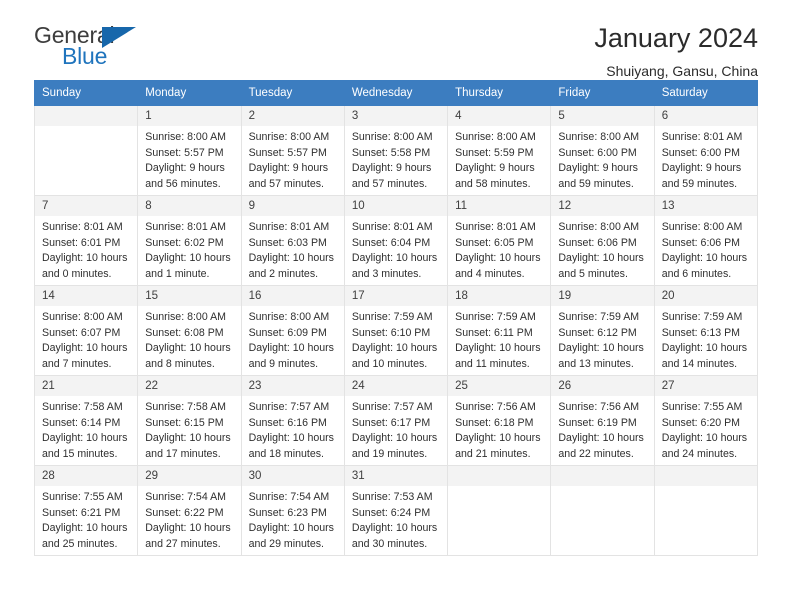 The image size is (792, 612). What do you see at coordinates (598, 168) in the screenshot?
I see `daylight-text-line1: Daylight: 9 hours` at bounding box center [598, 168].